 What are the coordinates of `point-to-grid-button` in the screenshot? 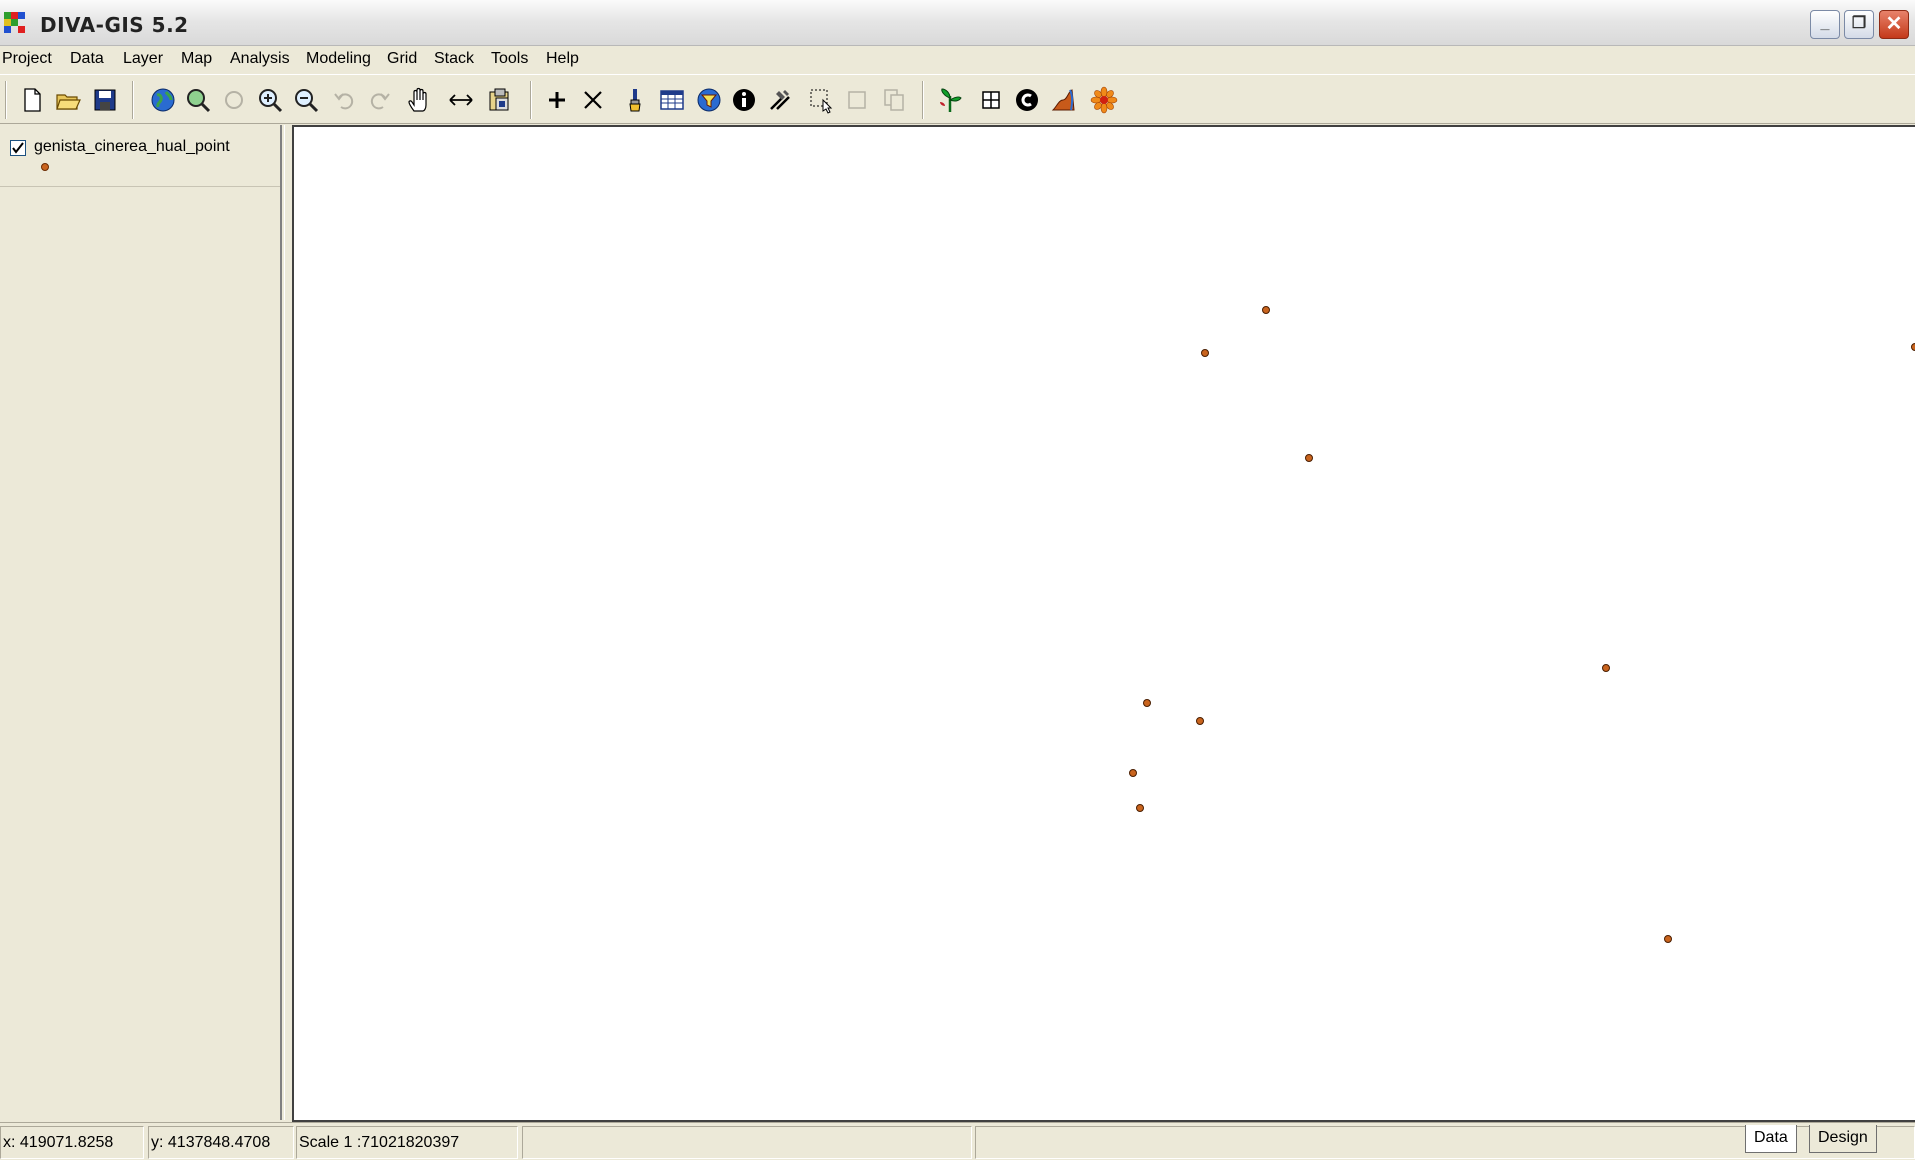 It's located at (950, 100).